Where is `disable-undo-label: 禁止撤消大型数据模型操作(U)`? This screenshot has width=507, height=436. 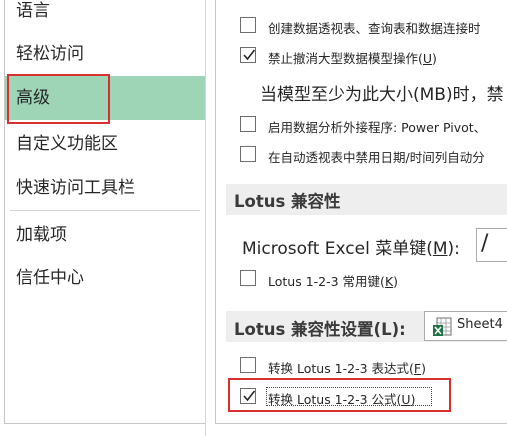
disable-undo-label: 禁止撤消大型数据模型操作(U) is located at coordinates (352, 58).